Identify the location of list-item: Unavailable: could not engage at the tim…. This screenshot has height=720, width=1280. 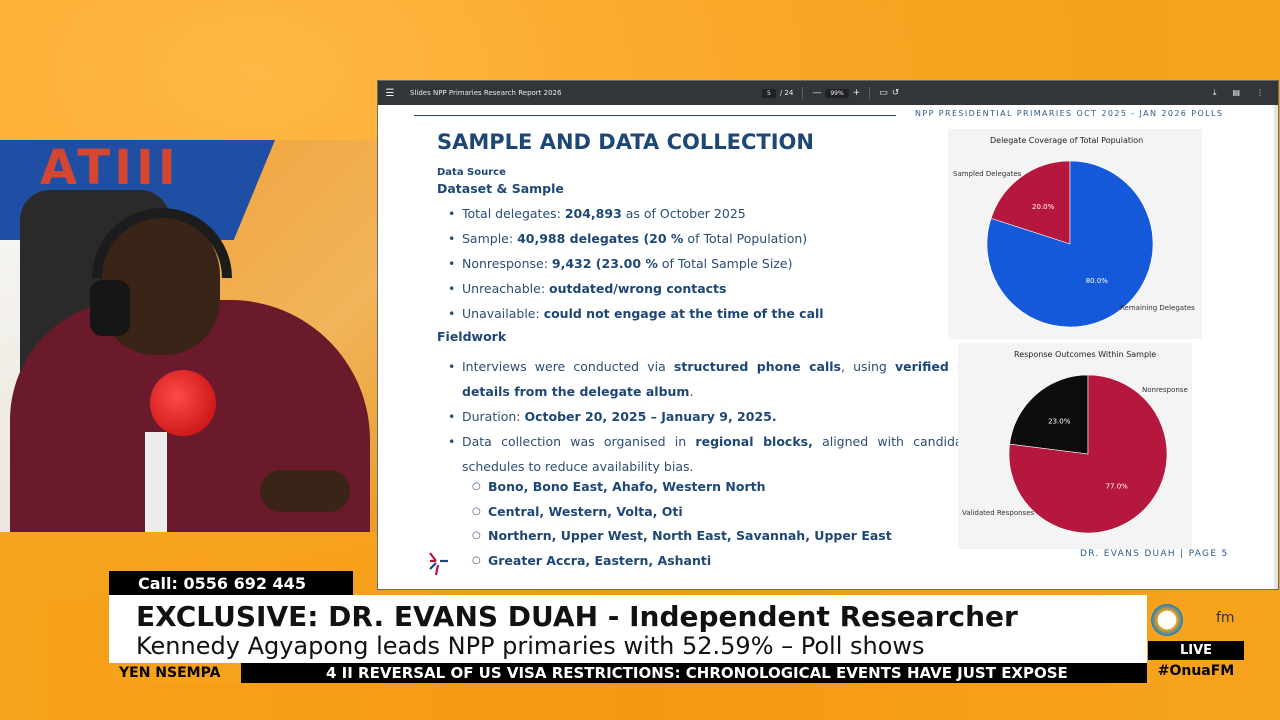
(730, 318).